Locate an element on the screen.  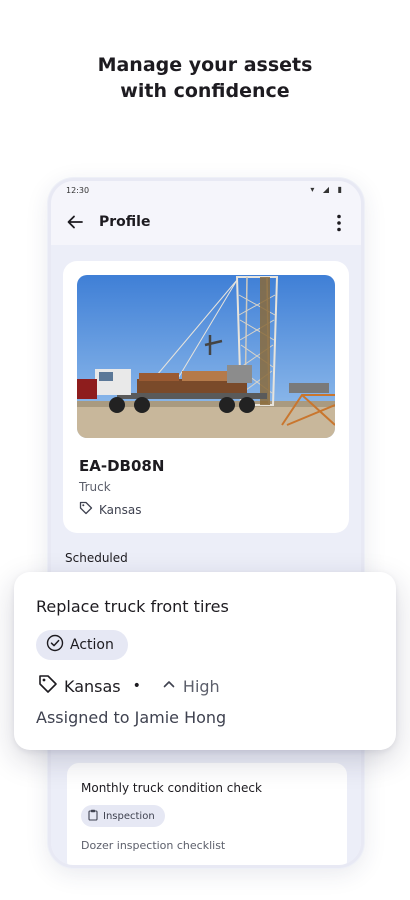
task-assignee: Assigned to Jamie Hong is located at coordinates (131, 717).